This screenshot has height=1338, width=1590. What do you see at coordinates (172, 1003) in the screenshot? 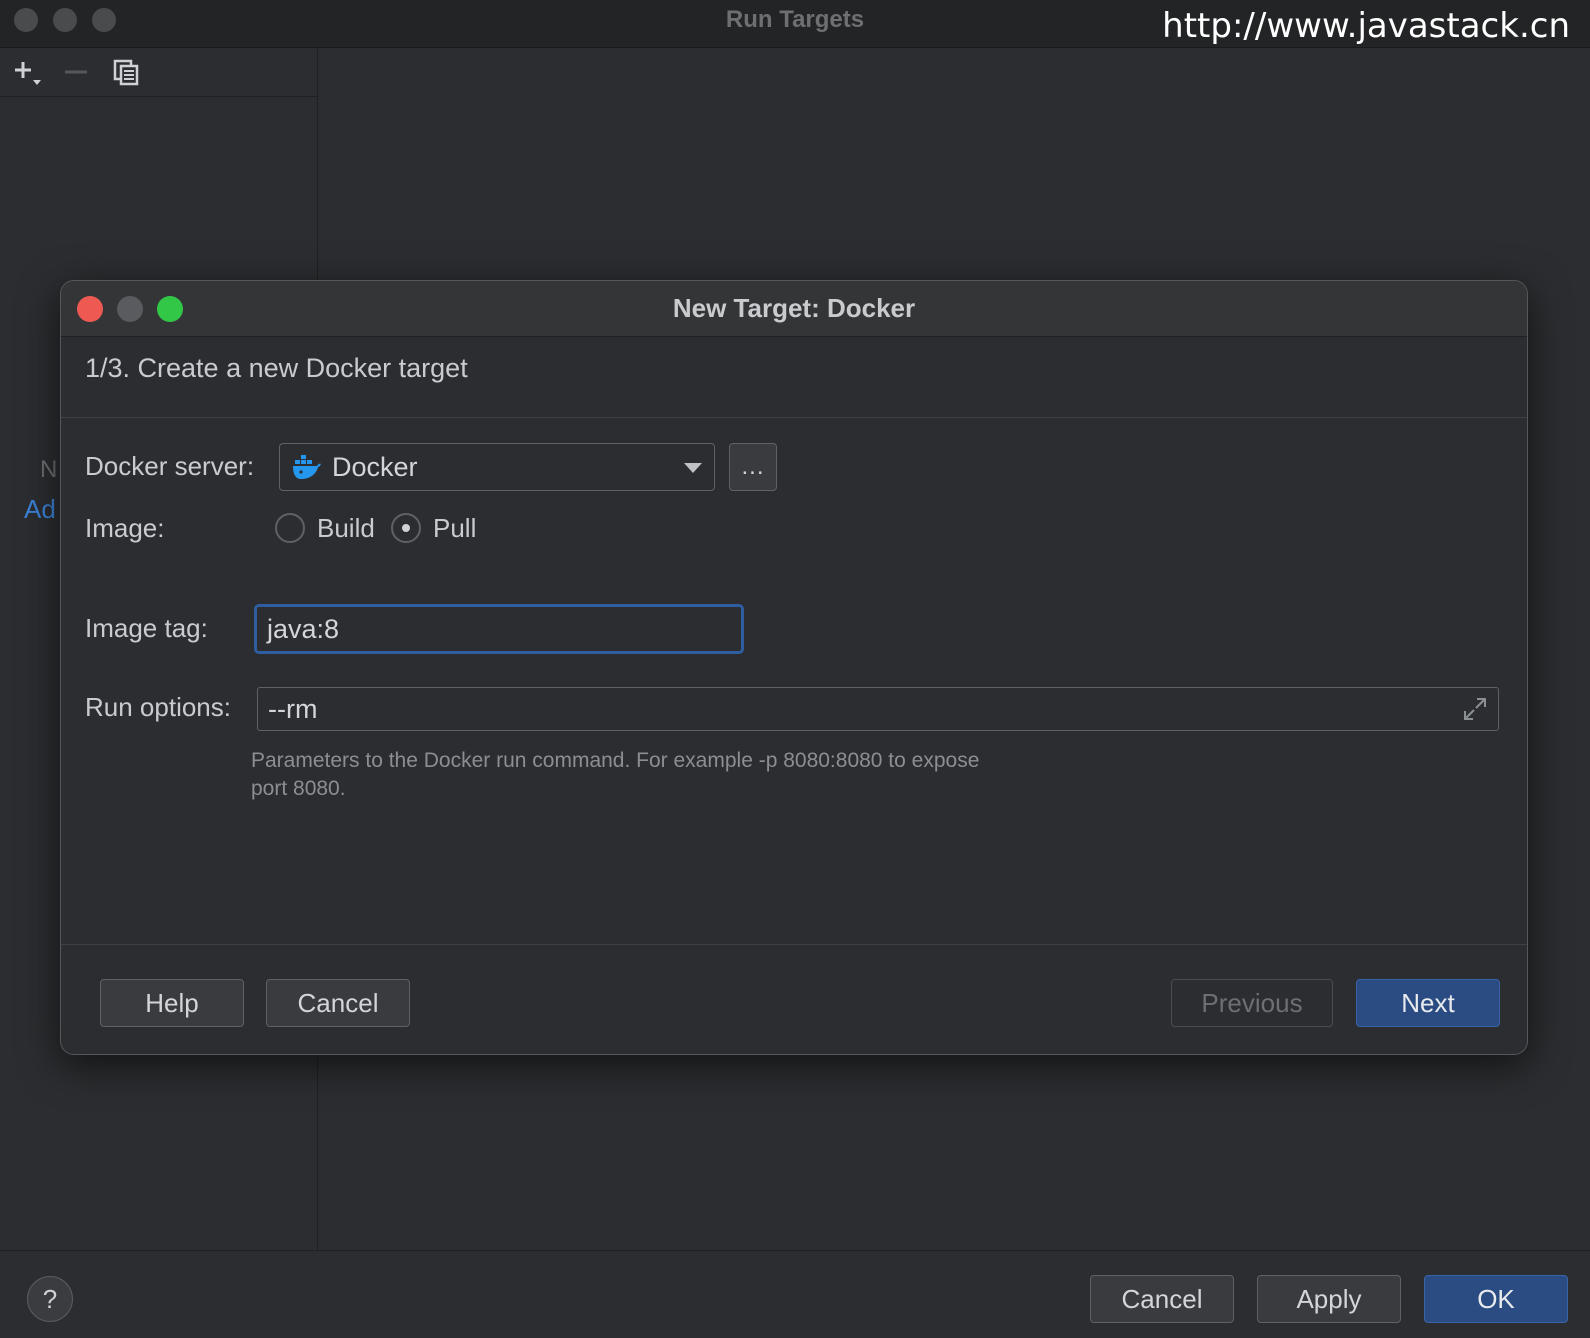
I see `help-button: Help` at bounding box center [172, 1003].